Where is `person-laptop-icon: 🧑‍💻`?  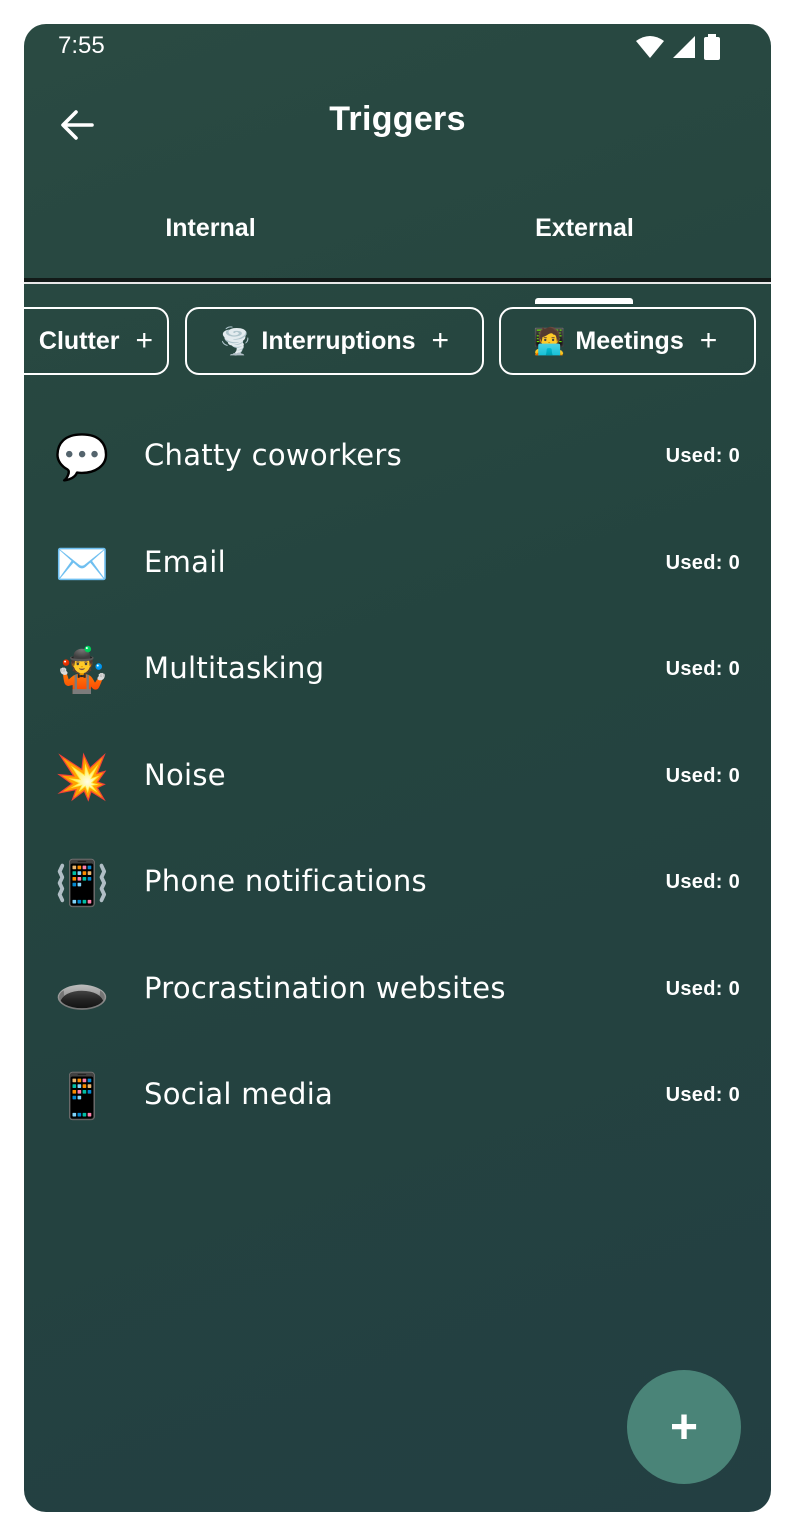 person-laptop-icon: 🧑‍💻 is located at coordinates (549, 340).